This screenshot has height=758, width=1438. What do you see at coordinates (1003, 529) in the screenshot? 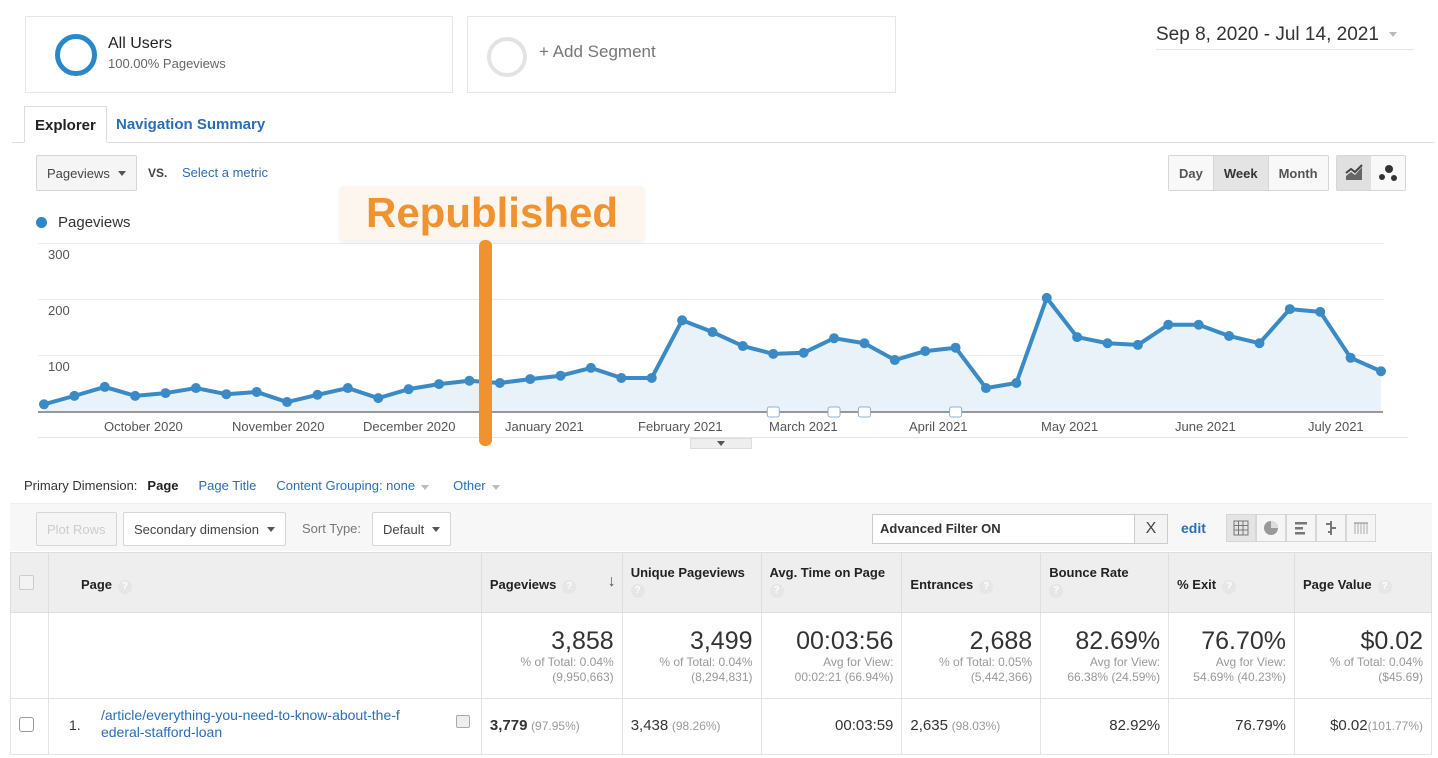
I see `filter-input: Advanced Filter ON` at bounding box center [1003, 529].